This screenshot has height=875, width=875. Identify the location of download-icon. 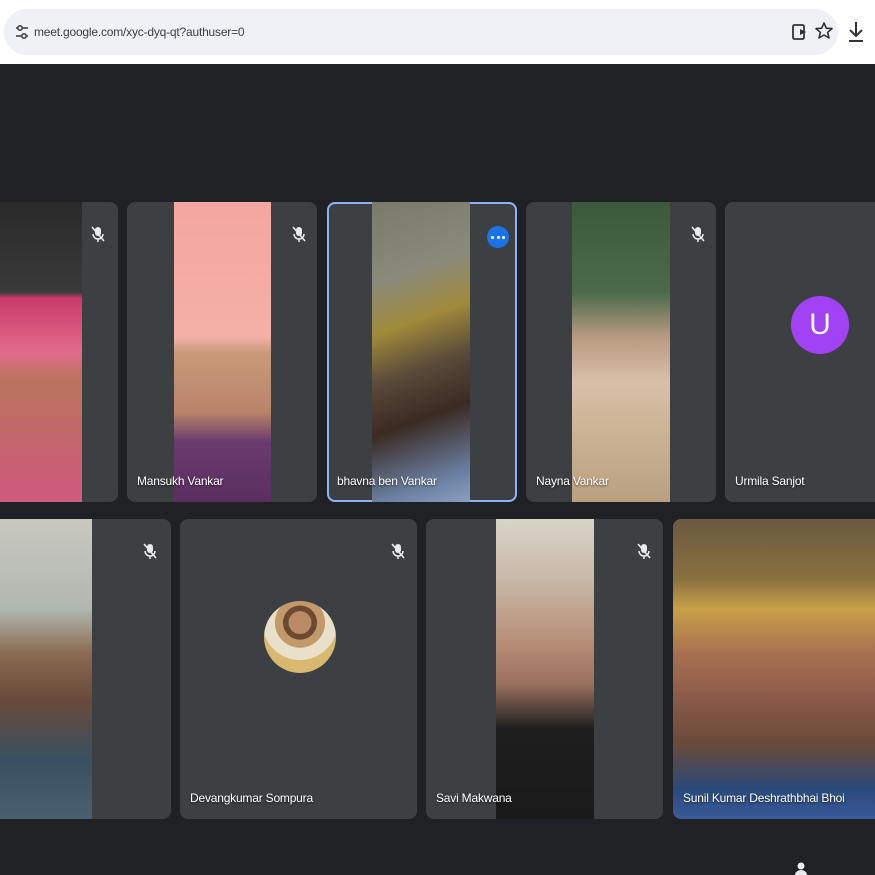
(856, 32).